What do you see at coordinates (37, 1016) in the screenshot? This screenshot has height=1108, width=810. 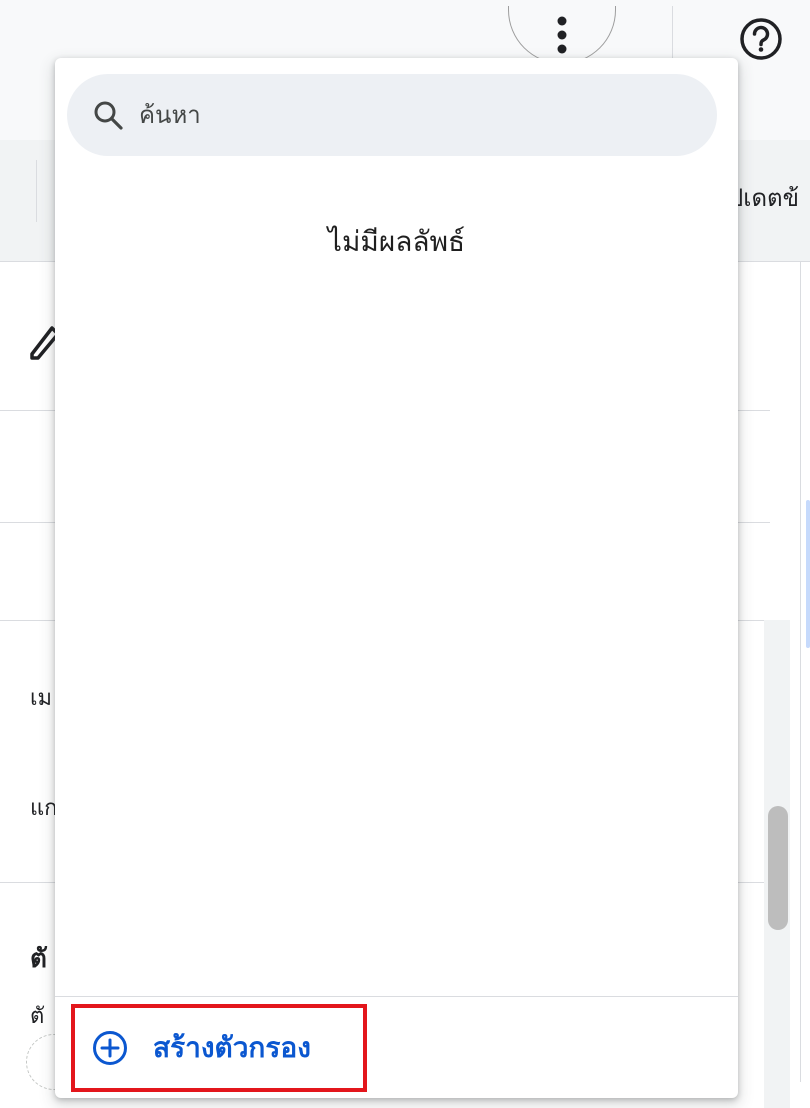 I see `section-subtext: ตั` at bounding box center [37, 1016].